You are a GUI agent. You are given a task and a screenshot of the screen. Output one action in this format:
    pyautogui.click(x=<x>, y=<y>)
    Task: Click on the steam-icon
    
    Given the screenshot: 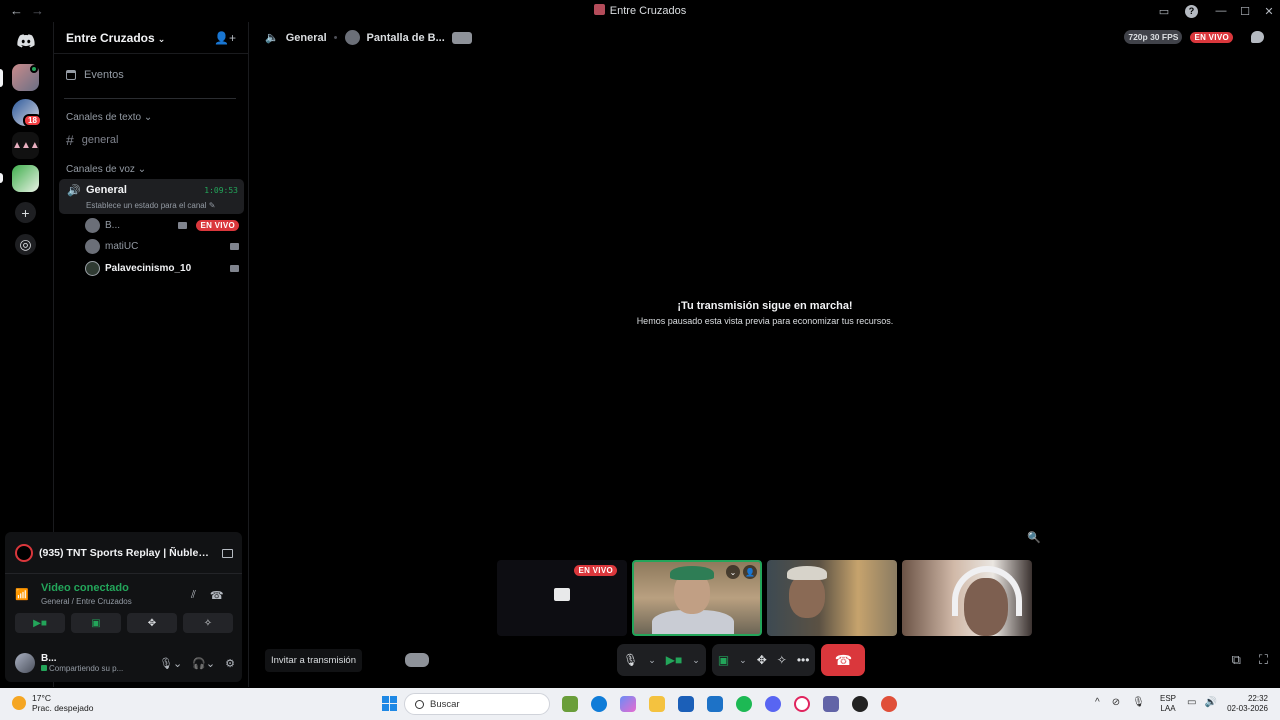 What is the action you would take?
    pyautogui.click(x=860, y=704)
    